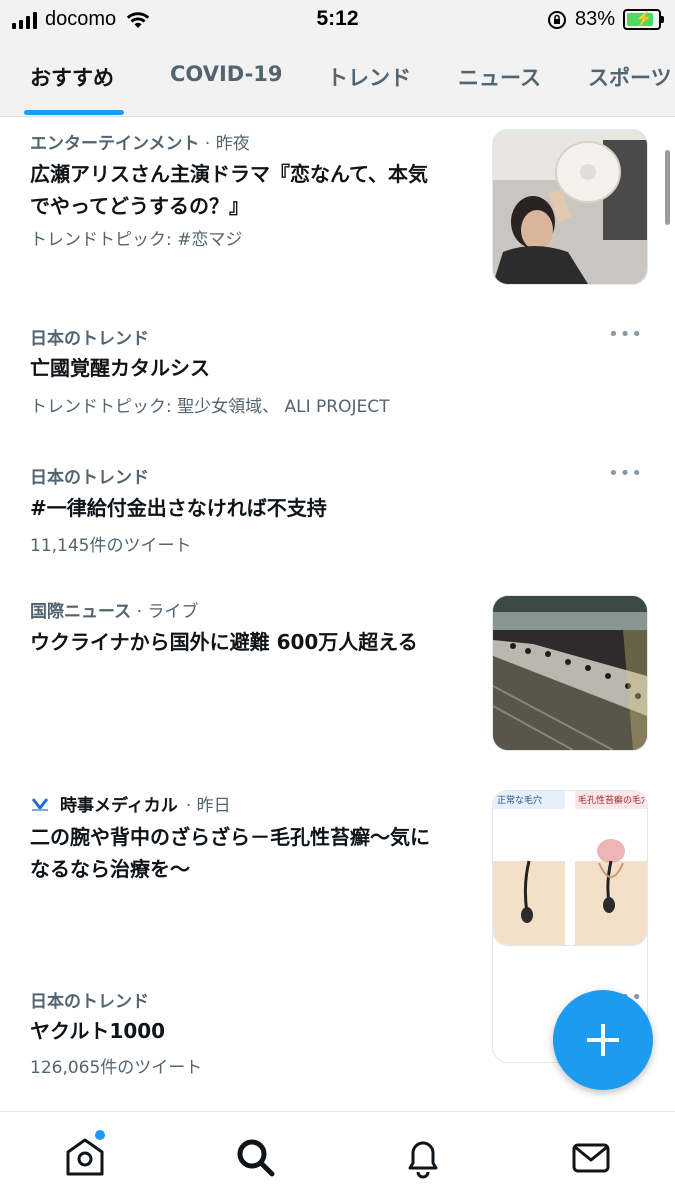  Describe the element at coordinates (520, 801) in the screenshot. I see `thumb-label-normal: 正常な毛穴` at that location.